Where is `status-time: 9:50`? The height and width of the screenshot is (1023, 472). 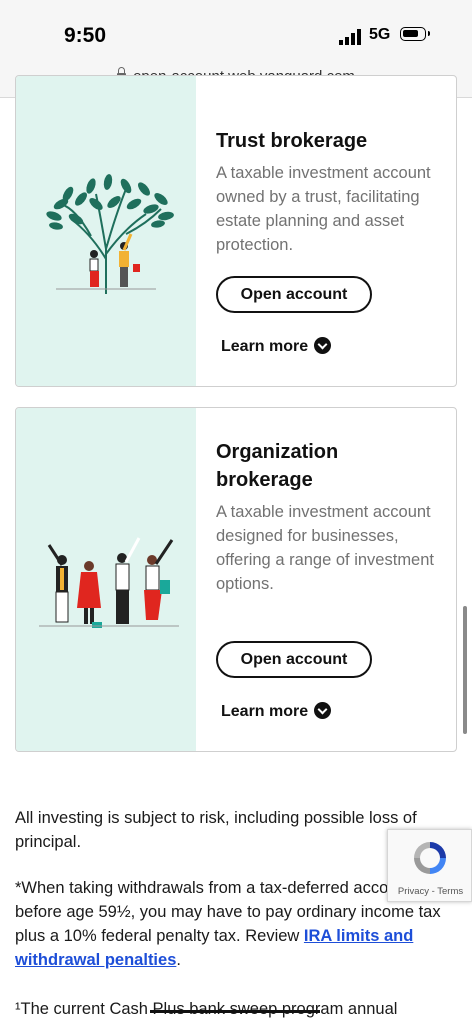
status-time: 9:50 is located at coordinates (85, 35).